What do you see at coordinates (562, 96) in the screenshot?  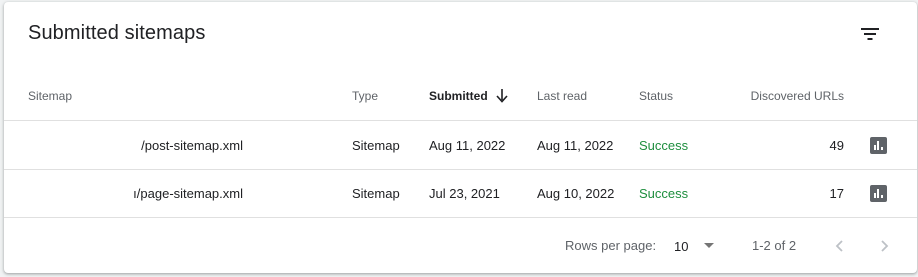 I see `header-last-read: Last read` at bounding box center [562, 96].